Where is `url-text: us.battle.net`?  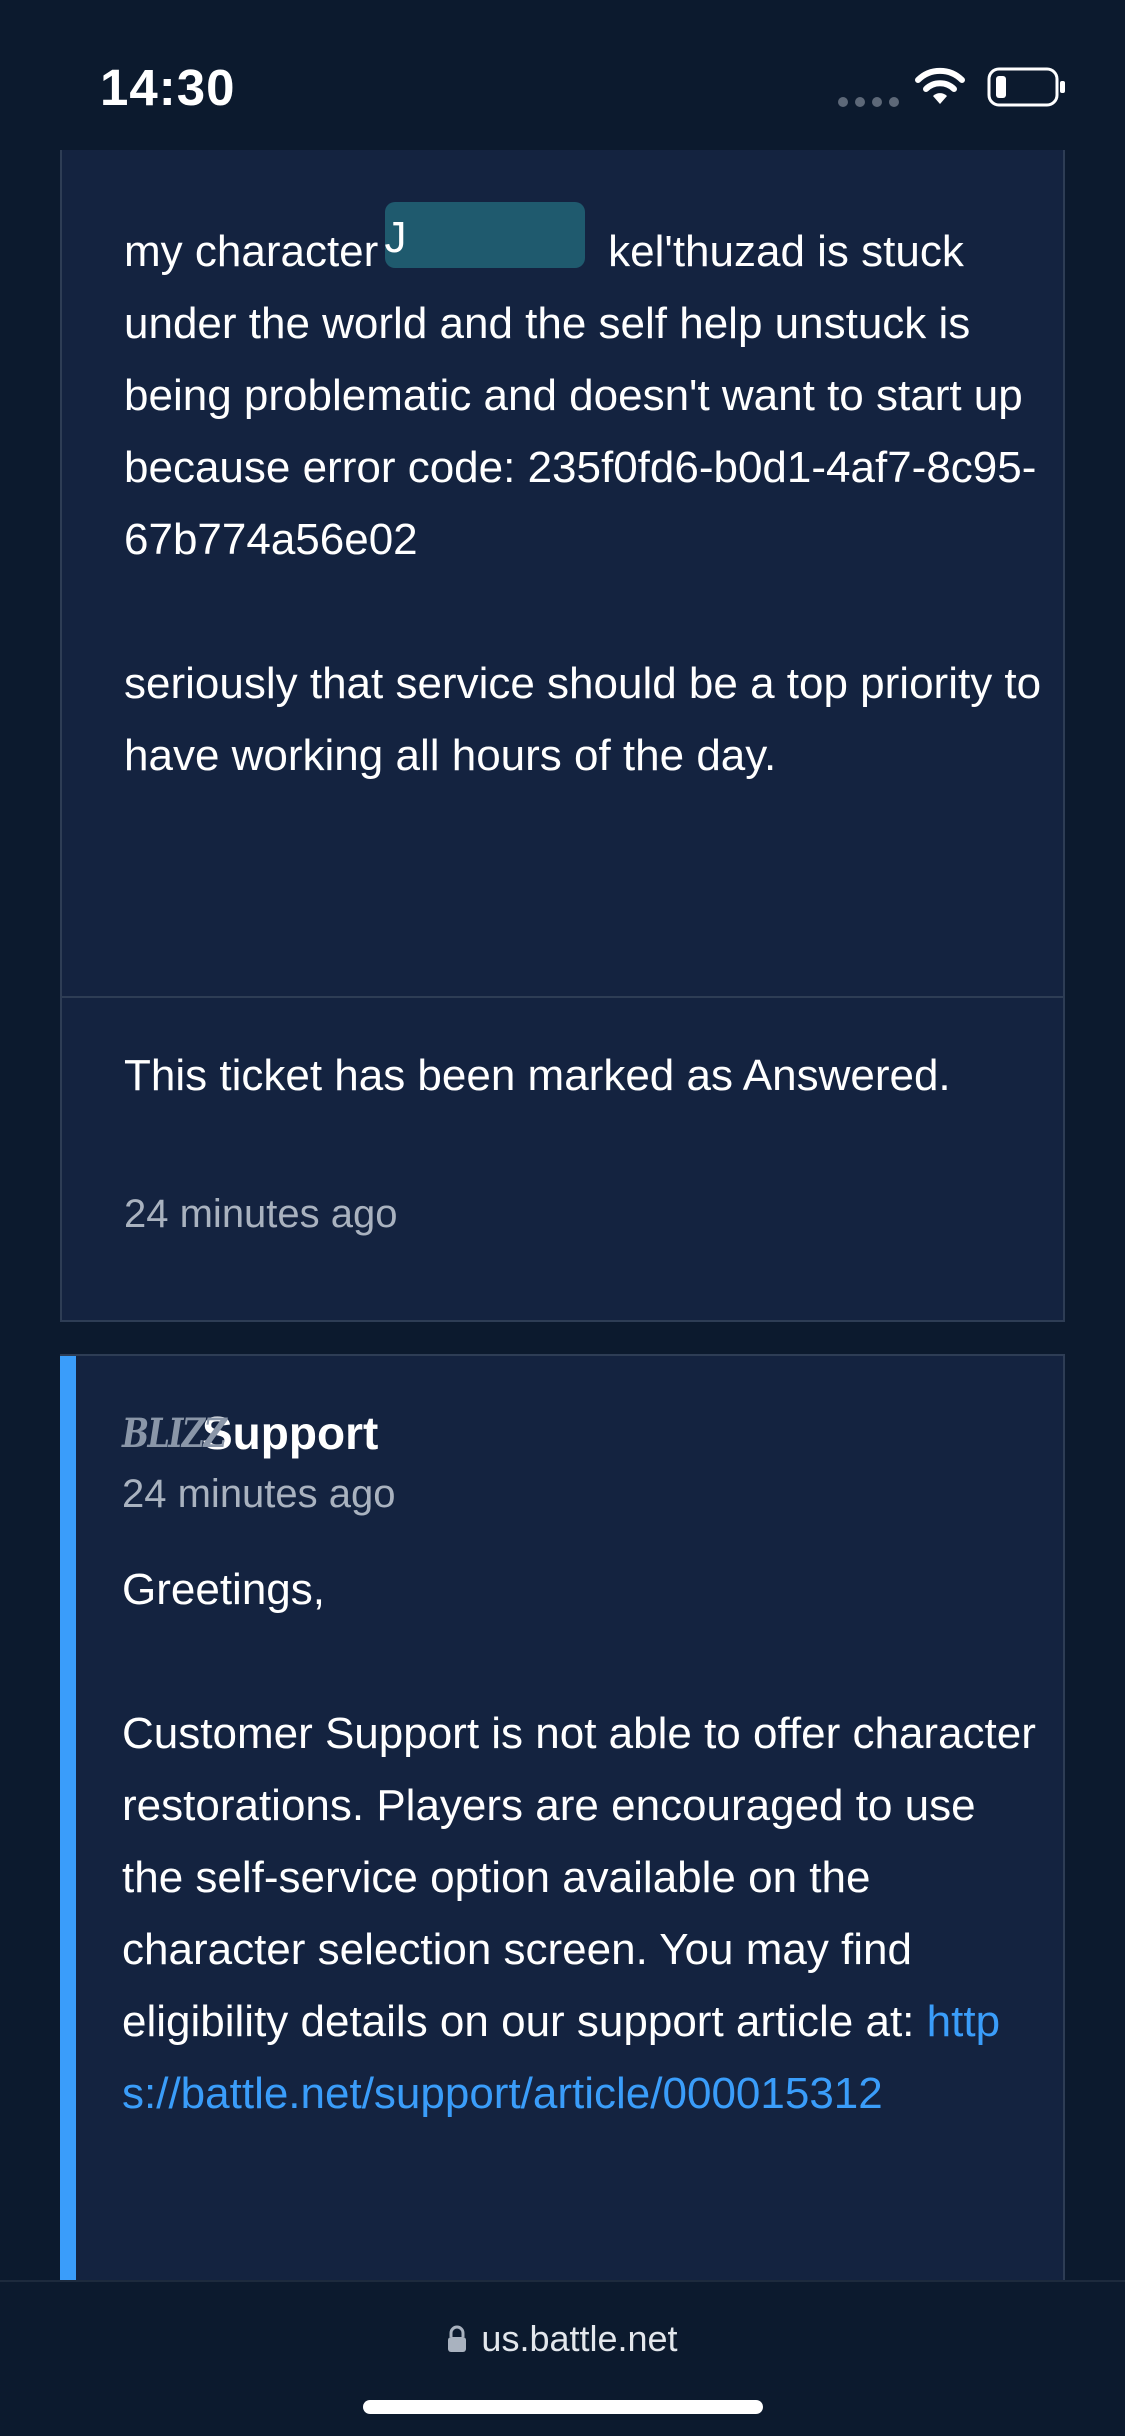
url-text: us.battle.net is located at coordinates (579, 2338).